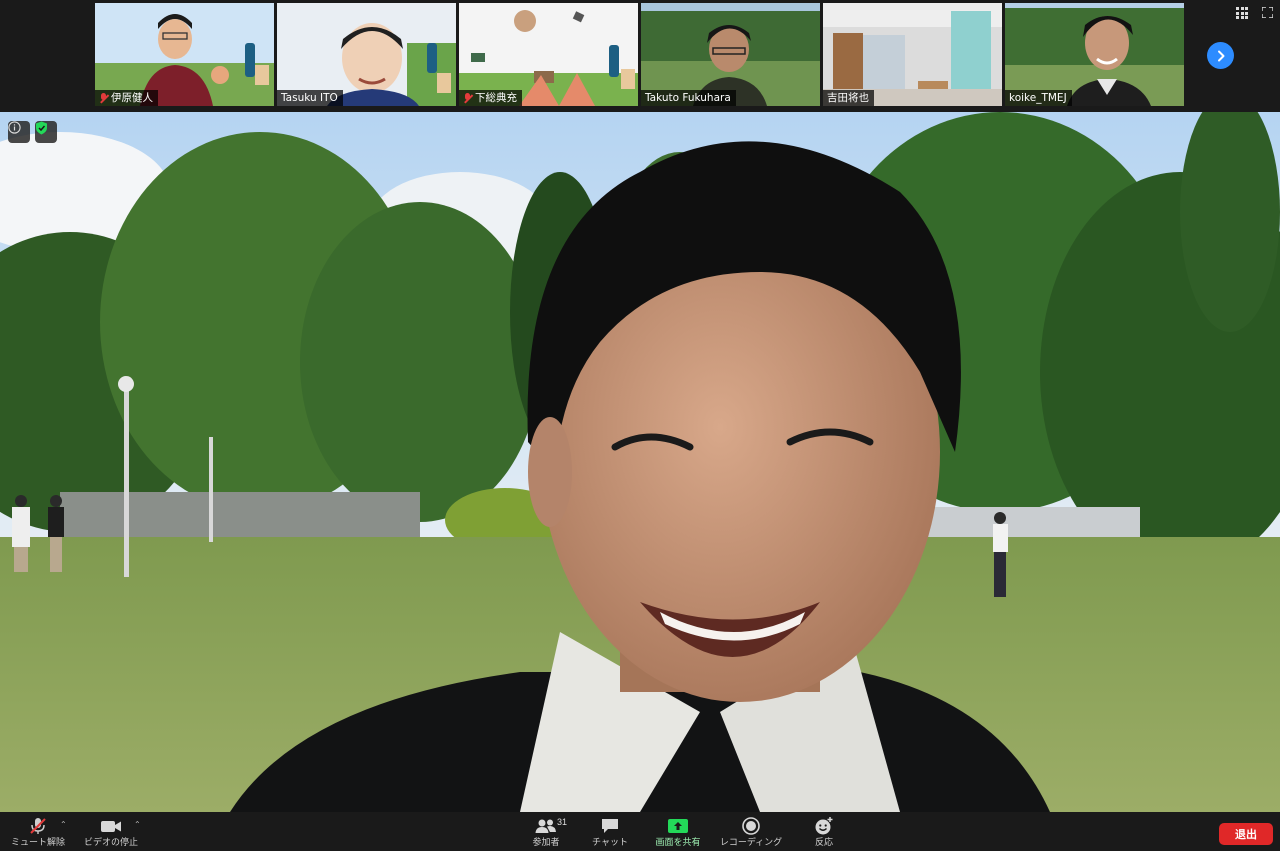 The height and width of the screenshot is (851, 1280). I want to click on video-options-caret: ⌃, so click(137, 824).